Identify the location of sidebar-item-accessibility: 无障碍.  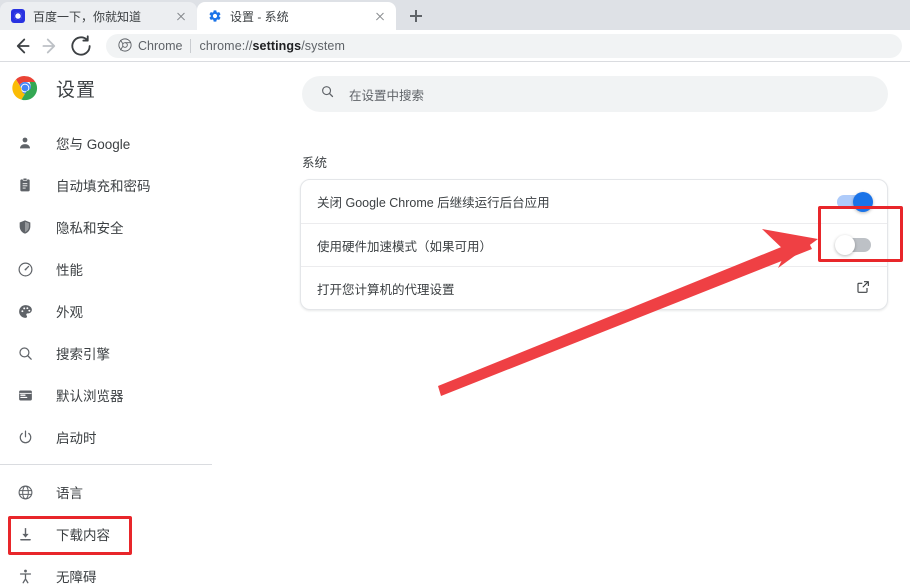
(120, 570).